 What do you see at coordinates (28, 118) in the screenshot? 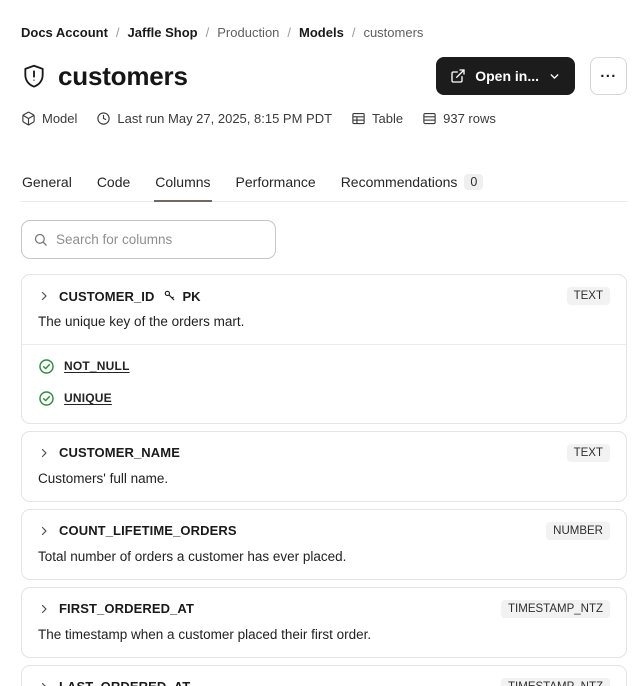
I see `cube-icon` at bounding box center [28, 118].